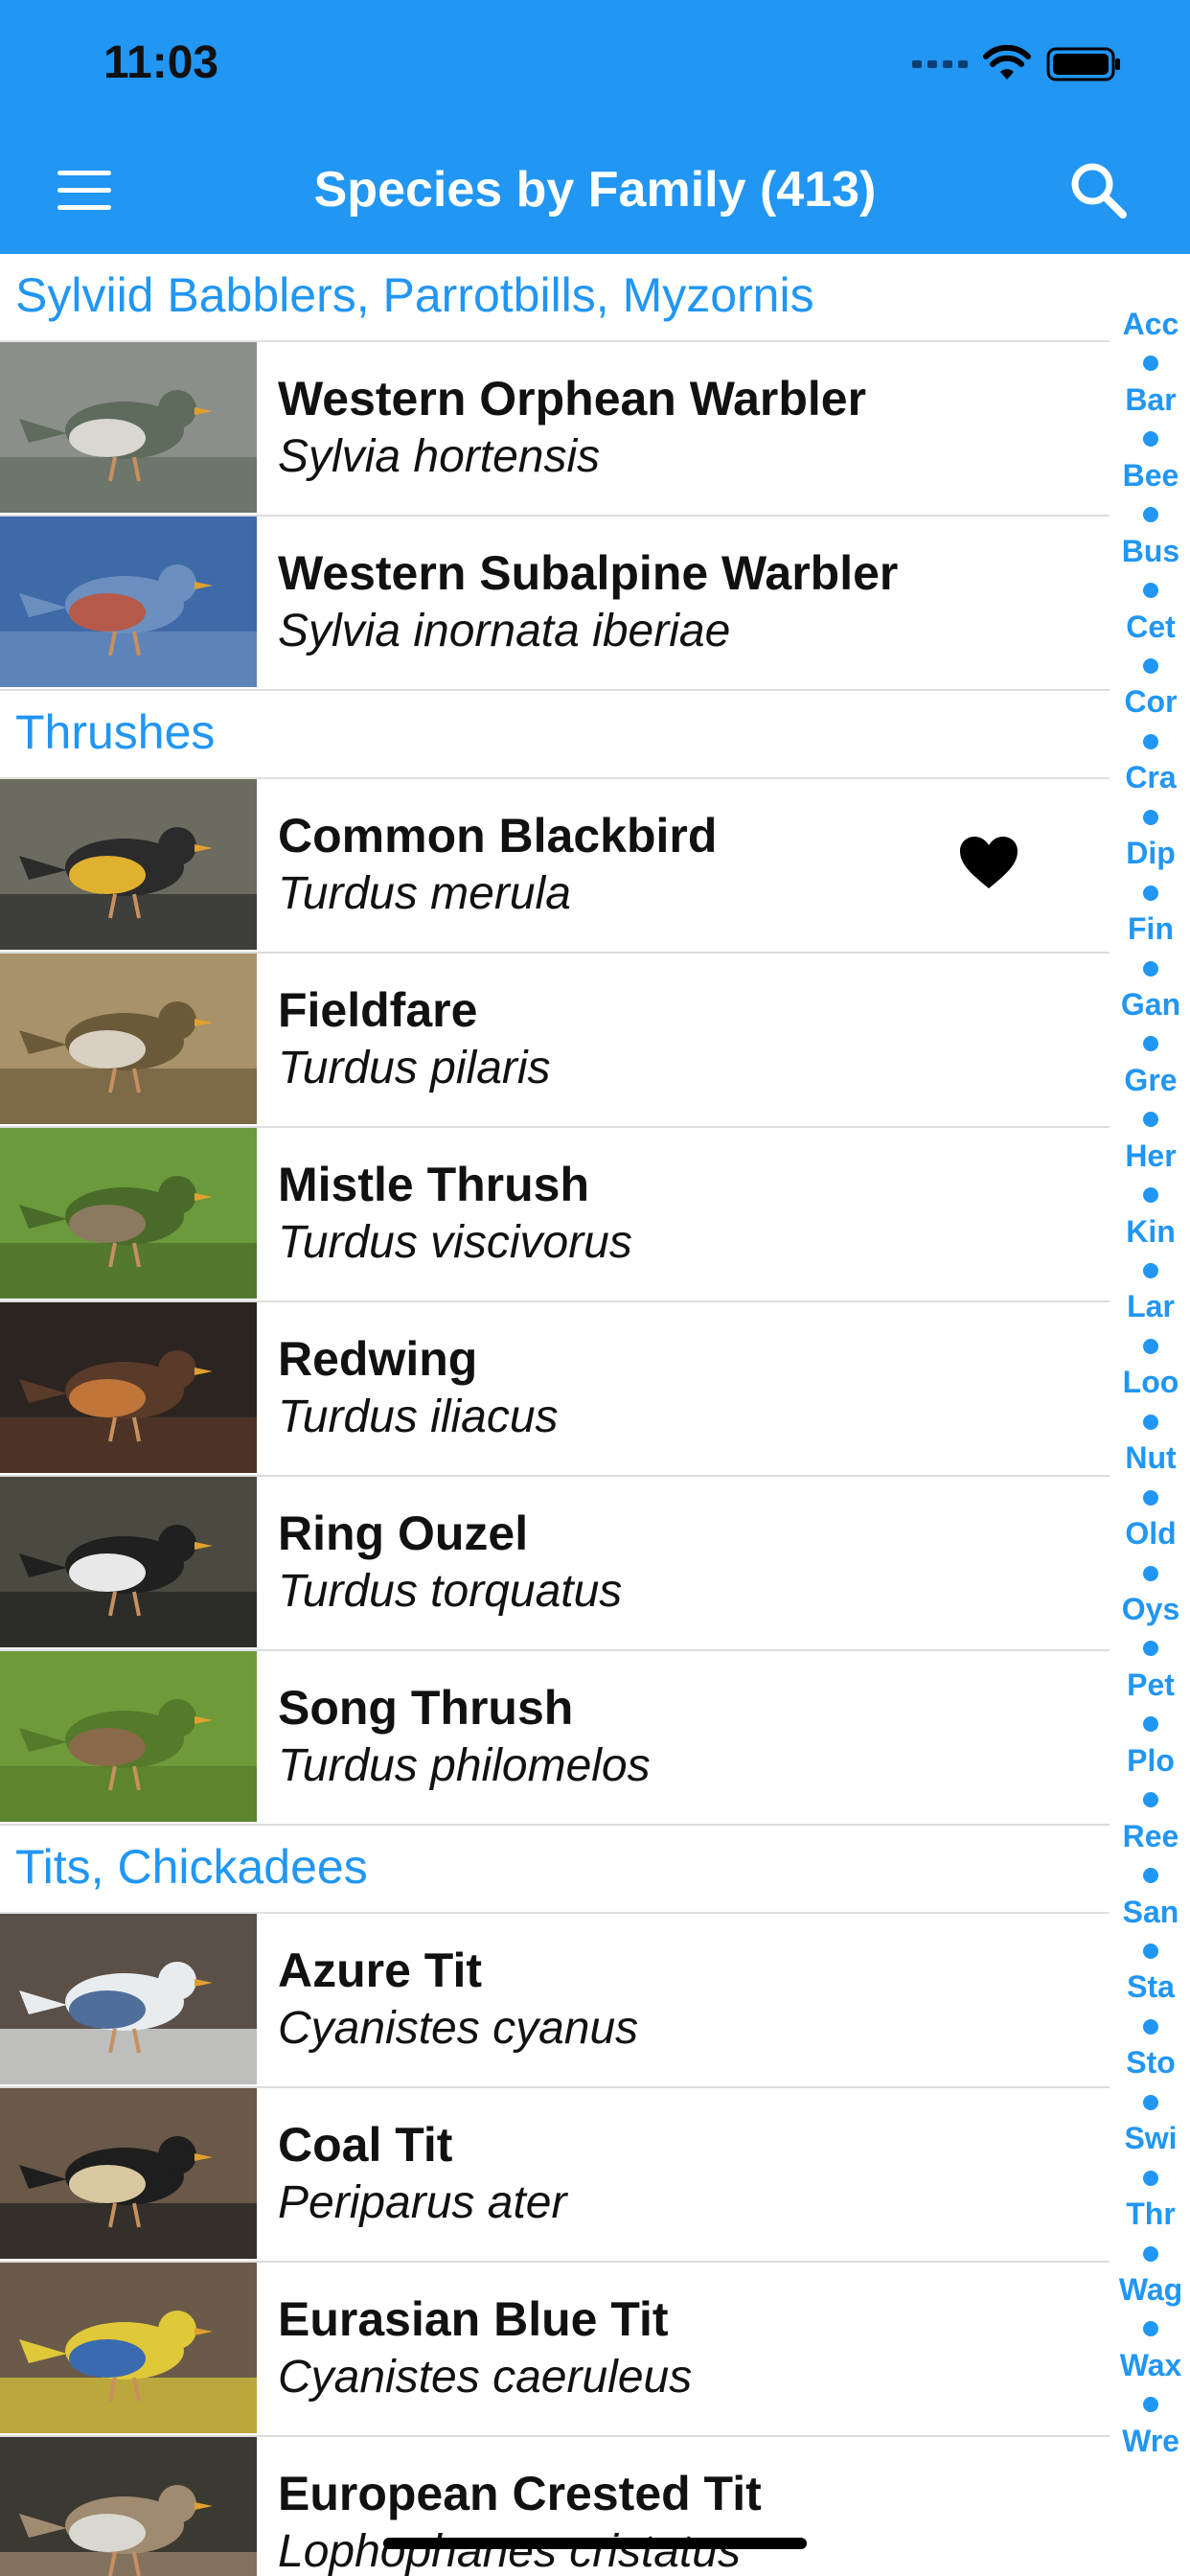 This screenshot has height=2576, width=1190. What do you see at coordinates (116, 732) in the screenshot?
I see `section-title: Thrushes` at bounding box center [116, 732].